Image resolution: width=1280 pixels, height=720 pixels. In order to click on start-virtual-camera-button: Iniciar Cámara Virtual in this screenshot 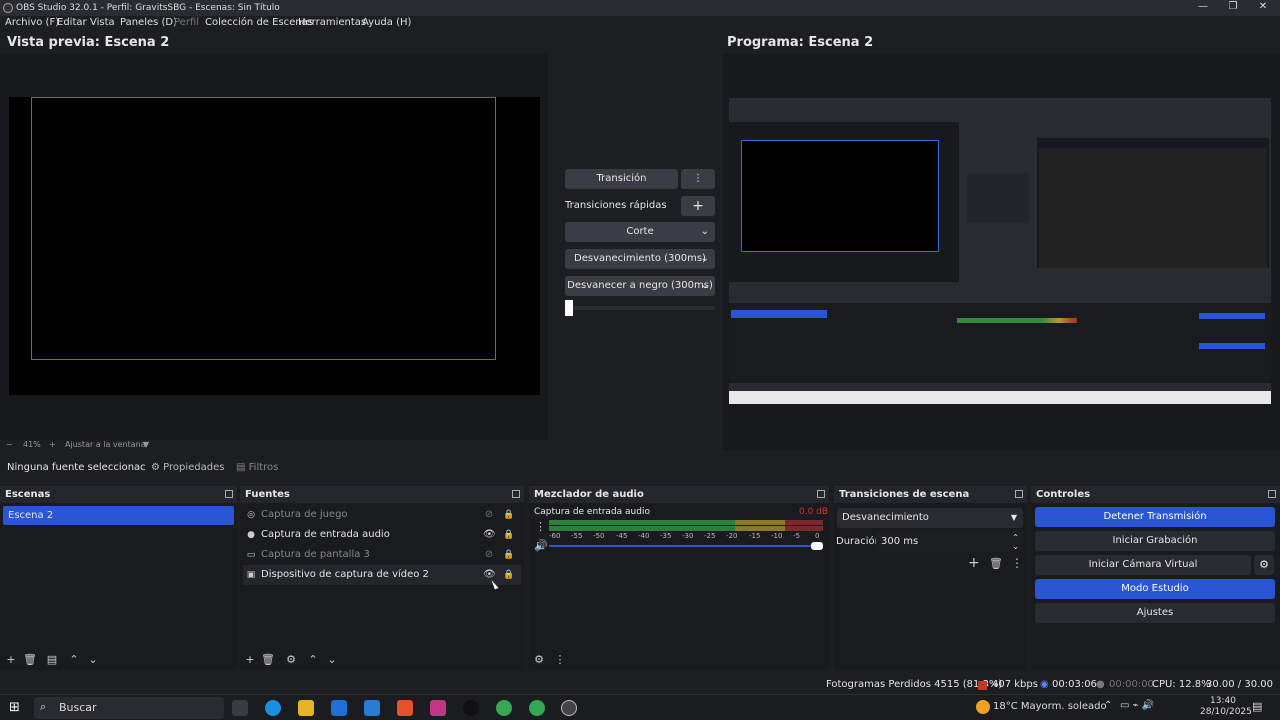, I will do `click(1143, 565)`.